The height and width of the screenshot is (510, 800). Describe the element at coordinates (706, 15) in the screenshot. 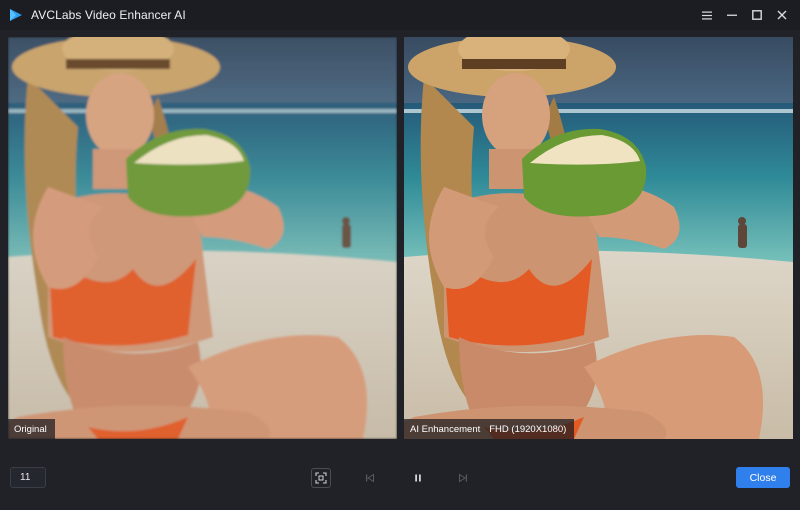

I see `menu-icon` at that location.